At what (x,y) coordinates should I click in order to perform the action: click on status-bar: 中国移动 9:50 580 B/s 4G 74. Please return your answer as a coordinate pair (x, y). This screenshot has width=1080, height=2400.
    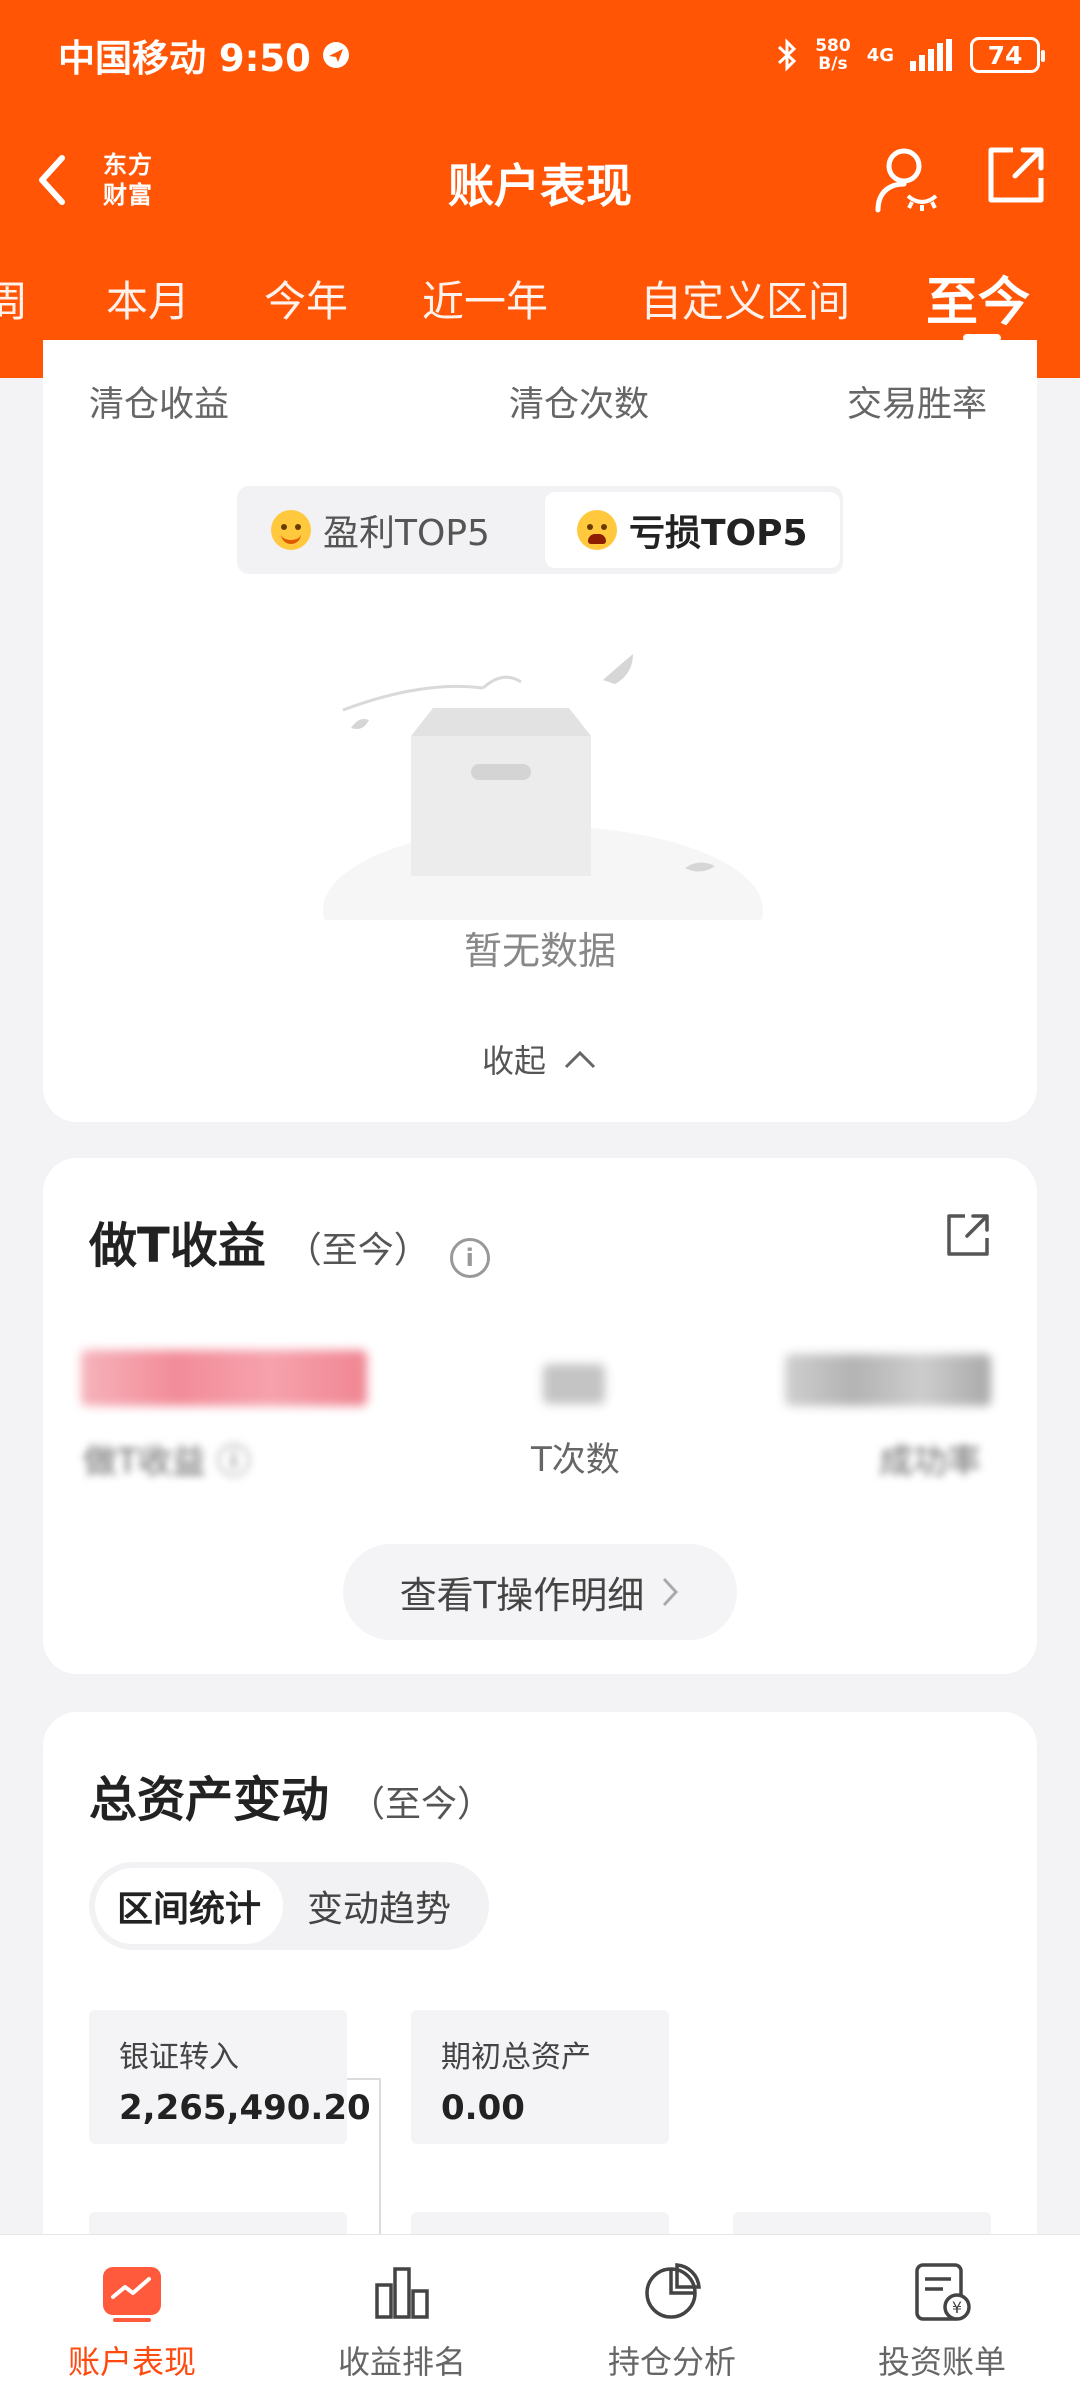
    Looking at the image, I should click on (551, 55).